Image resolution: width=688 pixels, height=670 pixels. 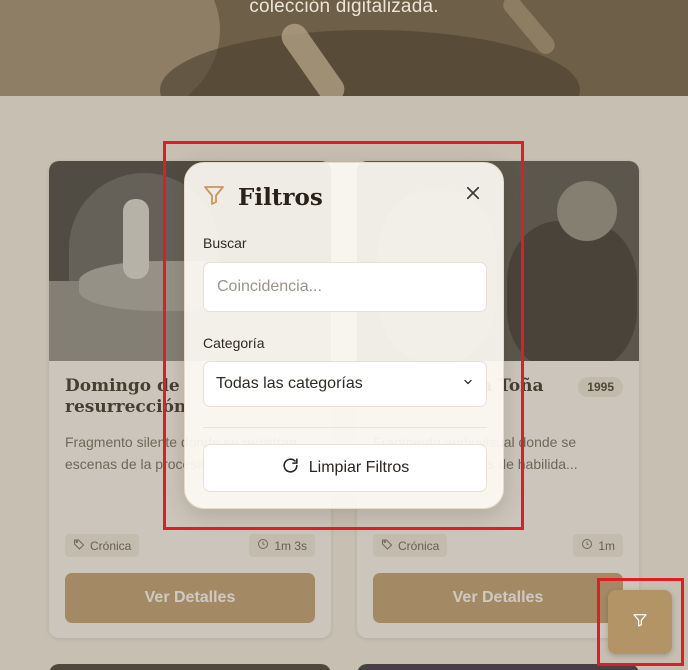 What do you see at coordinates (344, 48) in the screenshot?
I see `hero-banner: colección digitalizada.` at bounding box center [344, 48].